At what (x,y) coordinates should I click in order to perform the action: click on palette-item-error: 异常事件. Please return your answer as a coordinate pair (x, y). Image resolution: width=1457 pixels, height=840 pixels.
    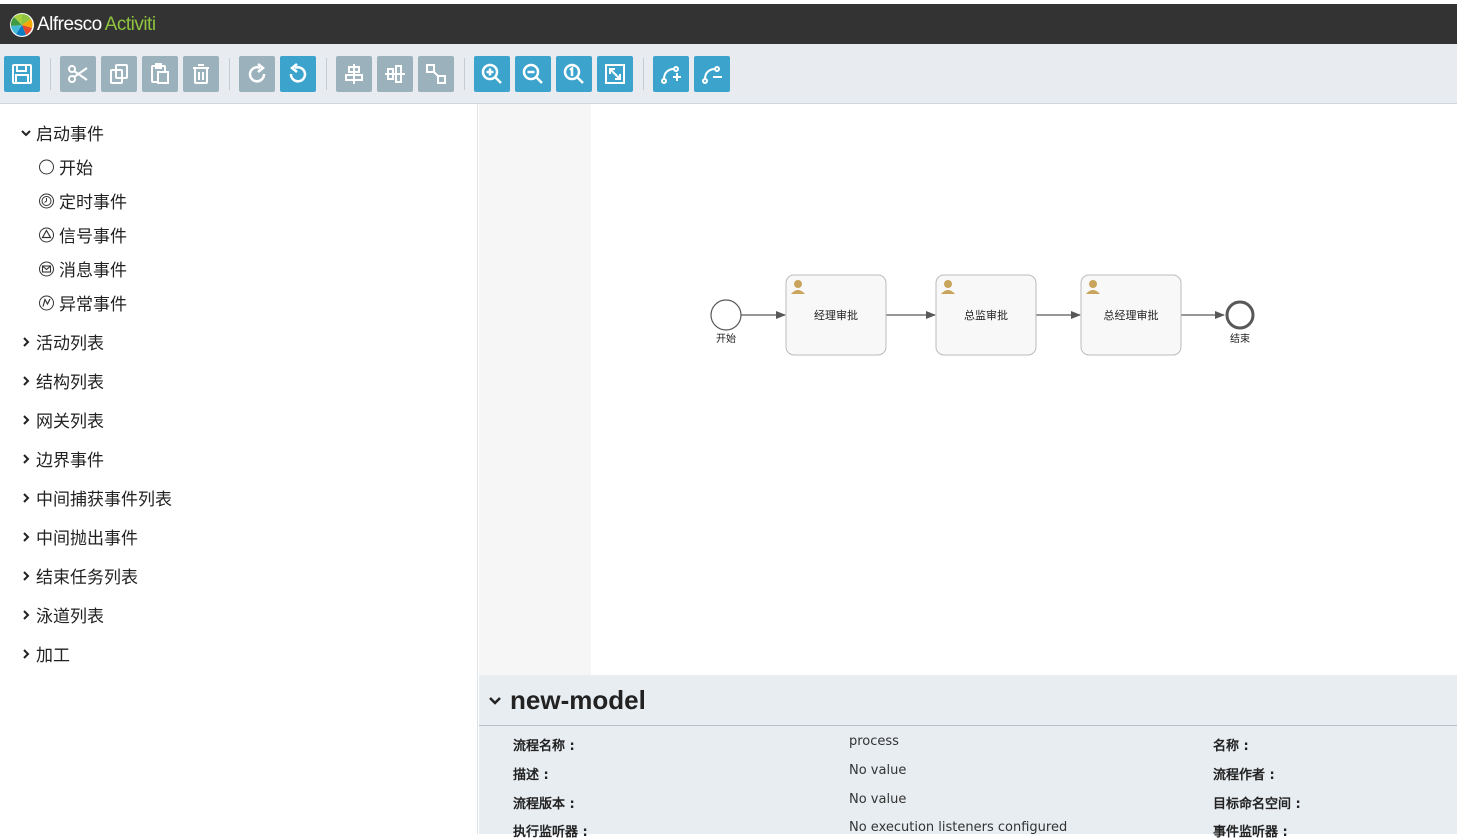
    Looking at the image, I should click on (82, 302).